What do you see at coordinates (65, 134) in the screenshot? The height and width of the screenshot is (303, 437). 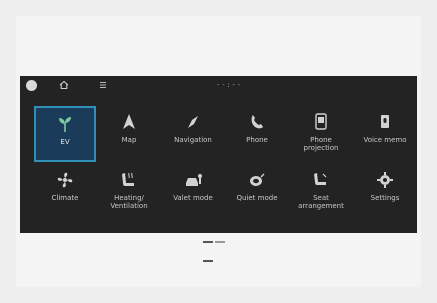 I see `app-tile-ev: EV` at bounding box center [65, 134].